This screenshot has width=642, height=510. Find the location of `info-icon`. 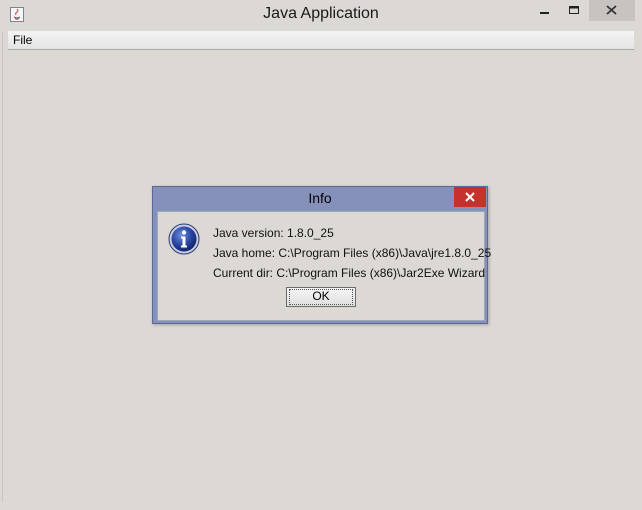

info-icon is located at coordinates (184, 239).